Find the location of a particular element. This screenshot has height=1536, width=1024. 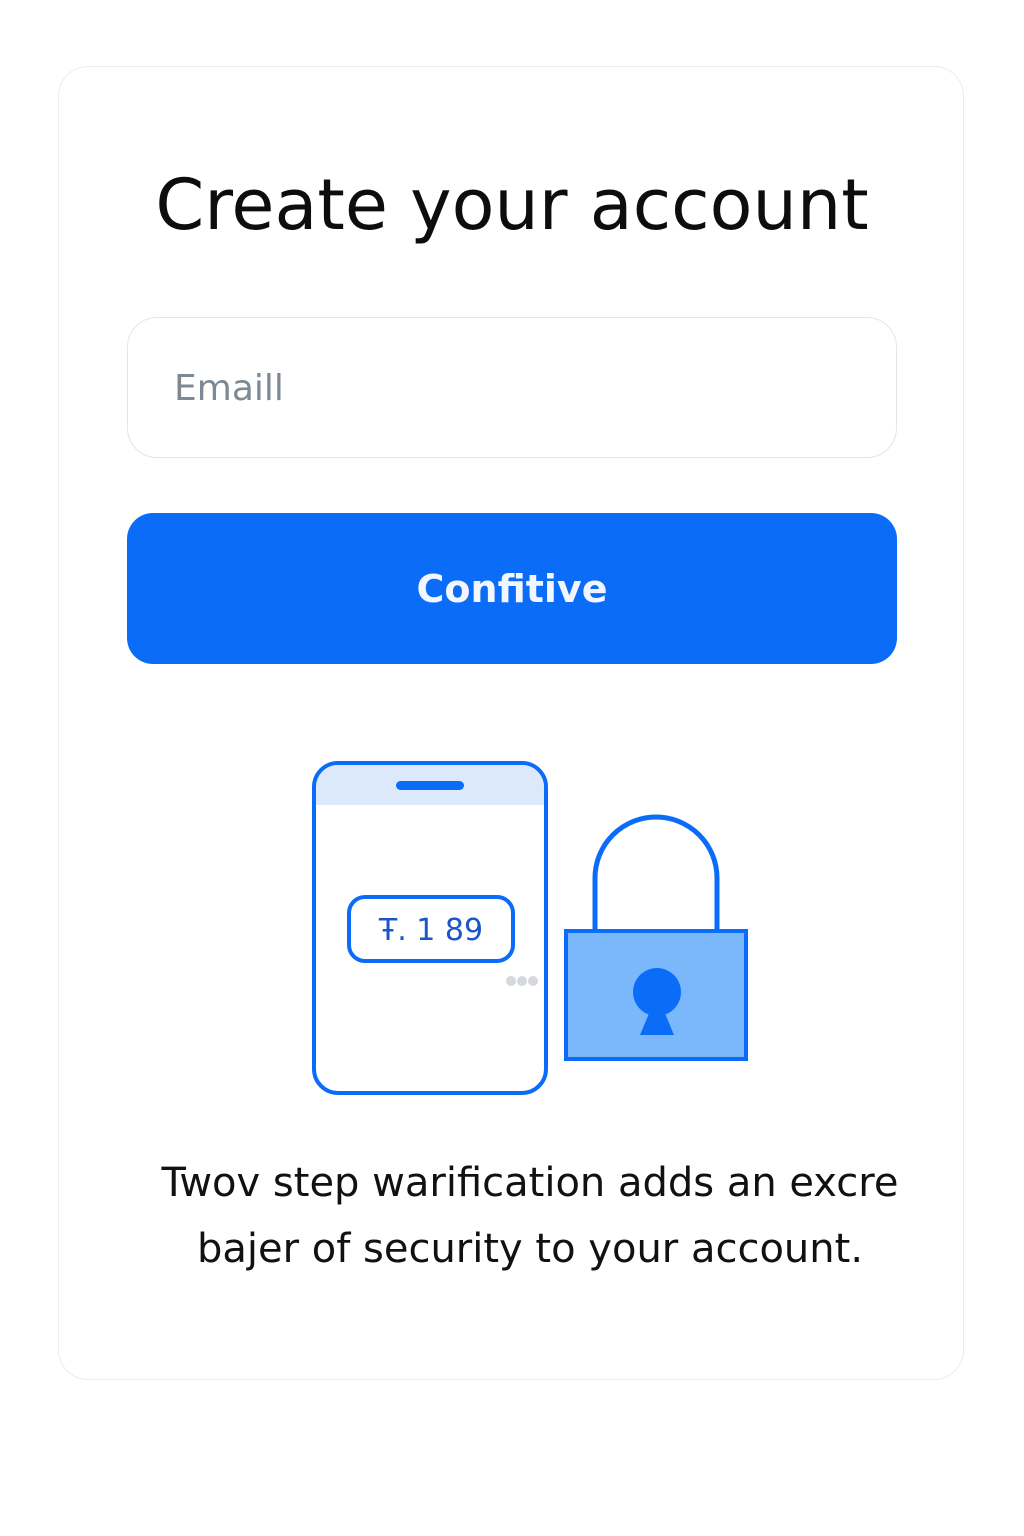

email-field is located at coordinates (512, 387).